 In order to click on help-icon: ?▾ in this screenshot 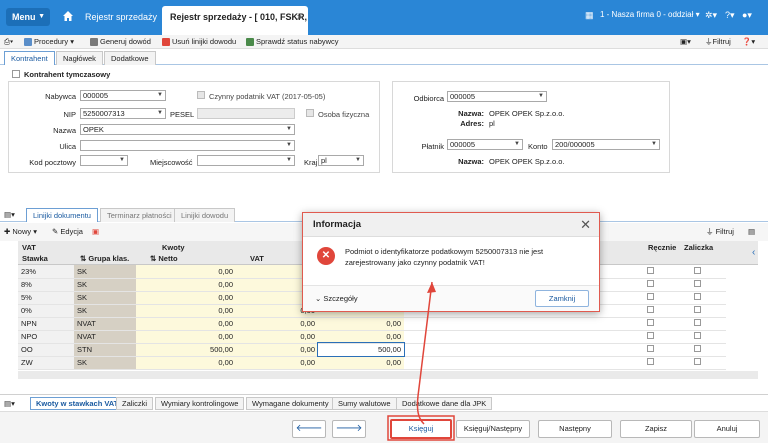, I will do `click(730, 15)`.